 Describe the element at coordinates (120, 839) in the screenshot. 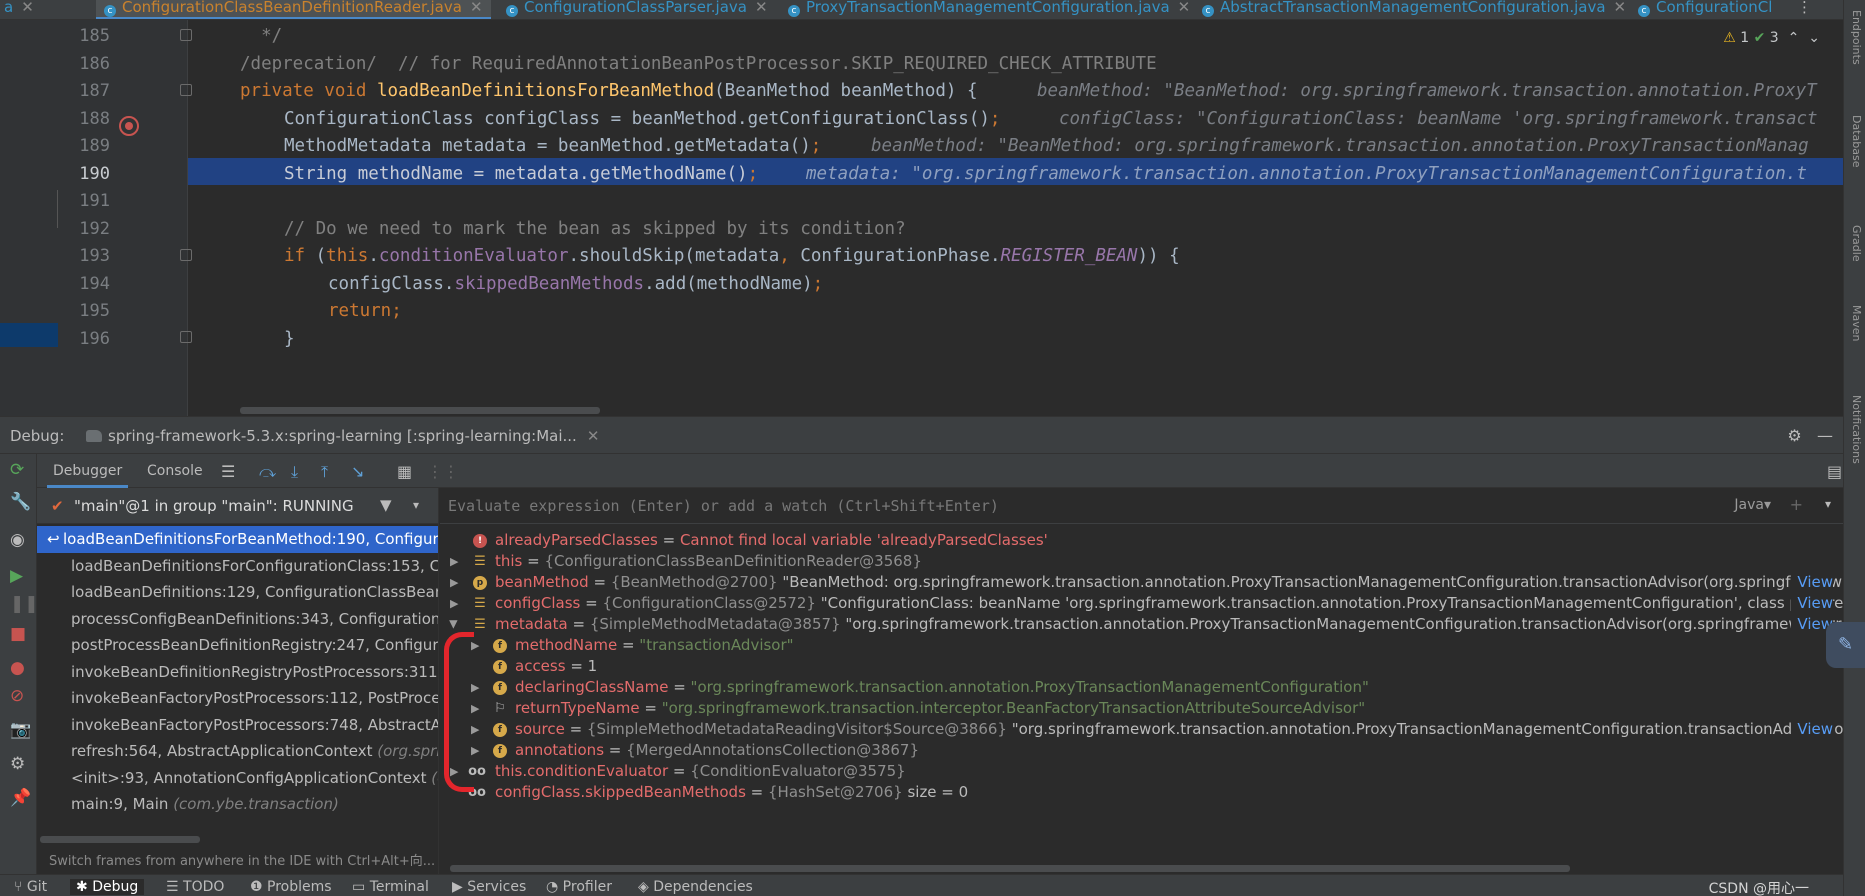

I see `frames-horizontal-scrollbar` at that location.